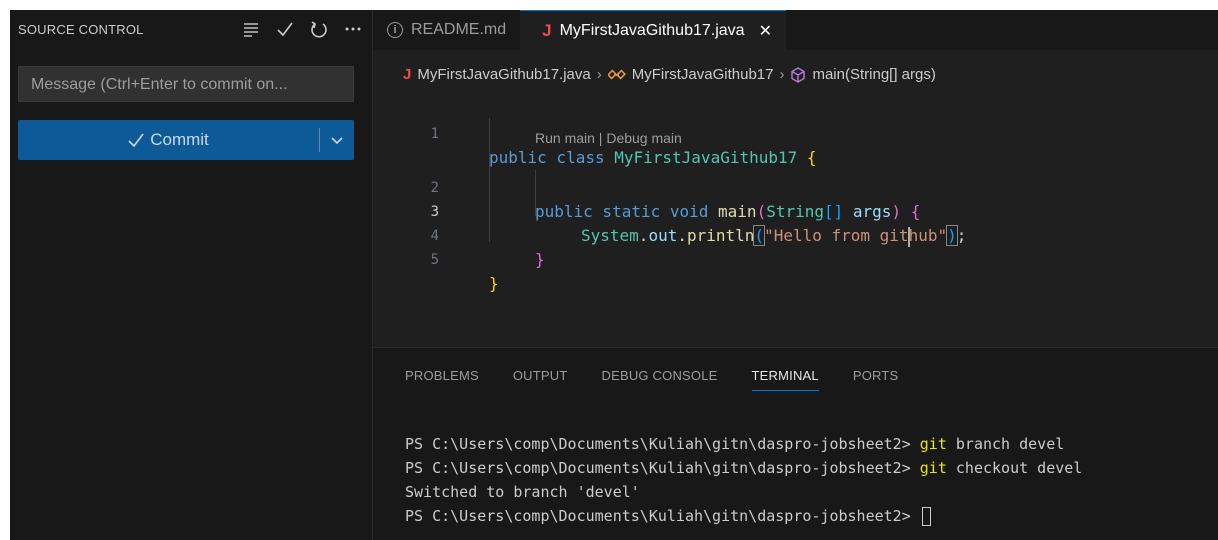  I want to click on terminal-output: Switched to branch 'devel', so click(522, 492).